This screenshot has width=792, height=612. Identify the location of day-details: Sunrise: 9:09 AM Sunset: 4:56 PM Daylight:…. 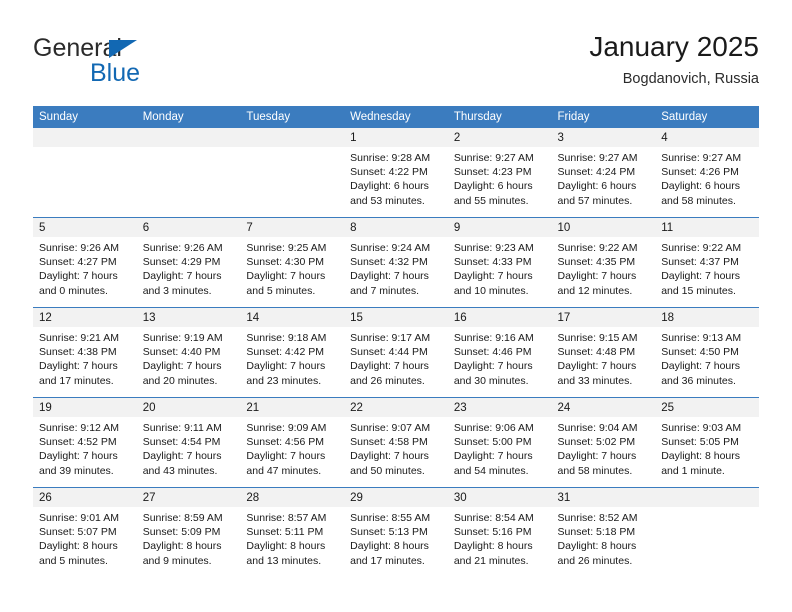
(292, 447).